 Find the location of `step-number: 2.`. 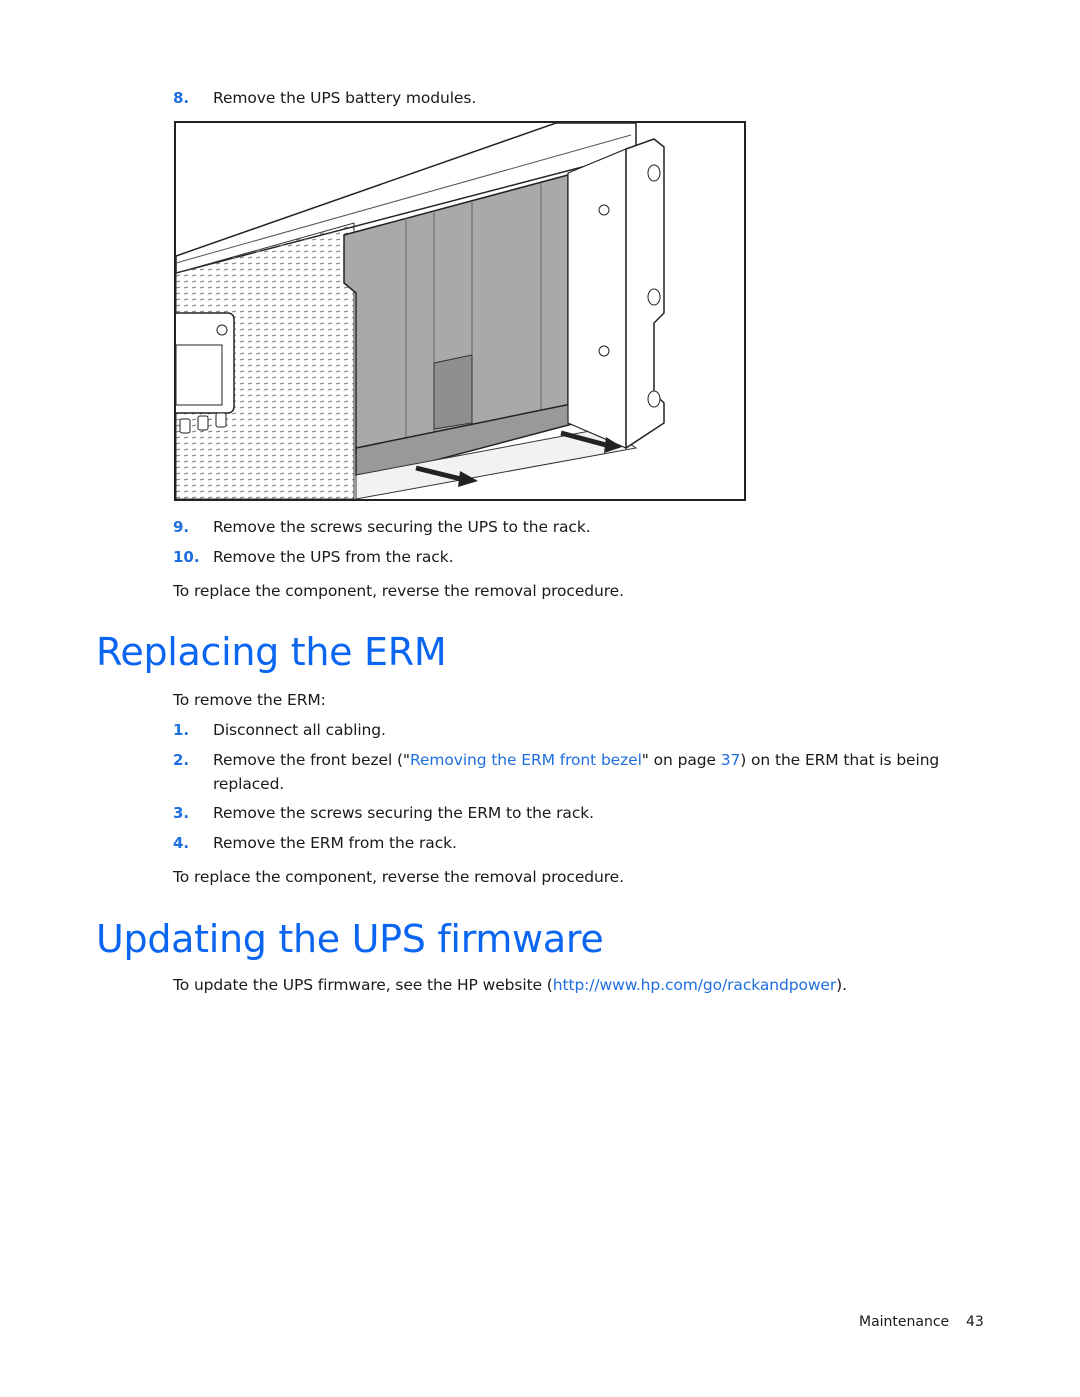

step-number: 2. is located at coordinates (181, 760).